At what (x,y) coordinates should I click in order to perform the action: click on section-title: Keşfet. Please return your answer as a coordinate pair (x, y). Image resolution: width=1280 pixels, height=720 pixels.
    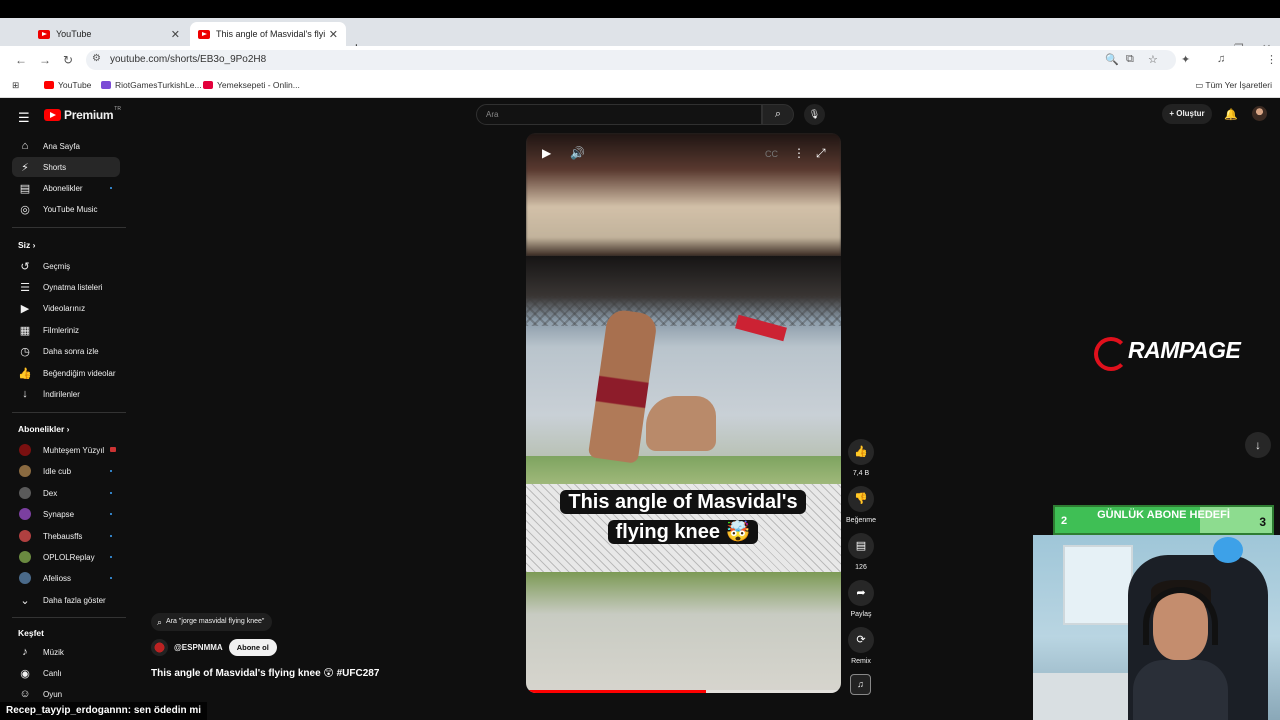
    Looking at the image, I should click on (31, 633).